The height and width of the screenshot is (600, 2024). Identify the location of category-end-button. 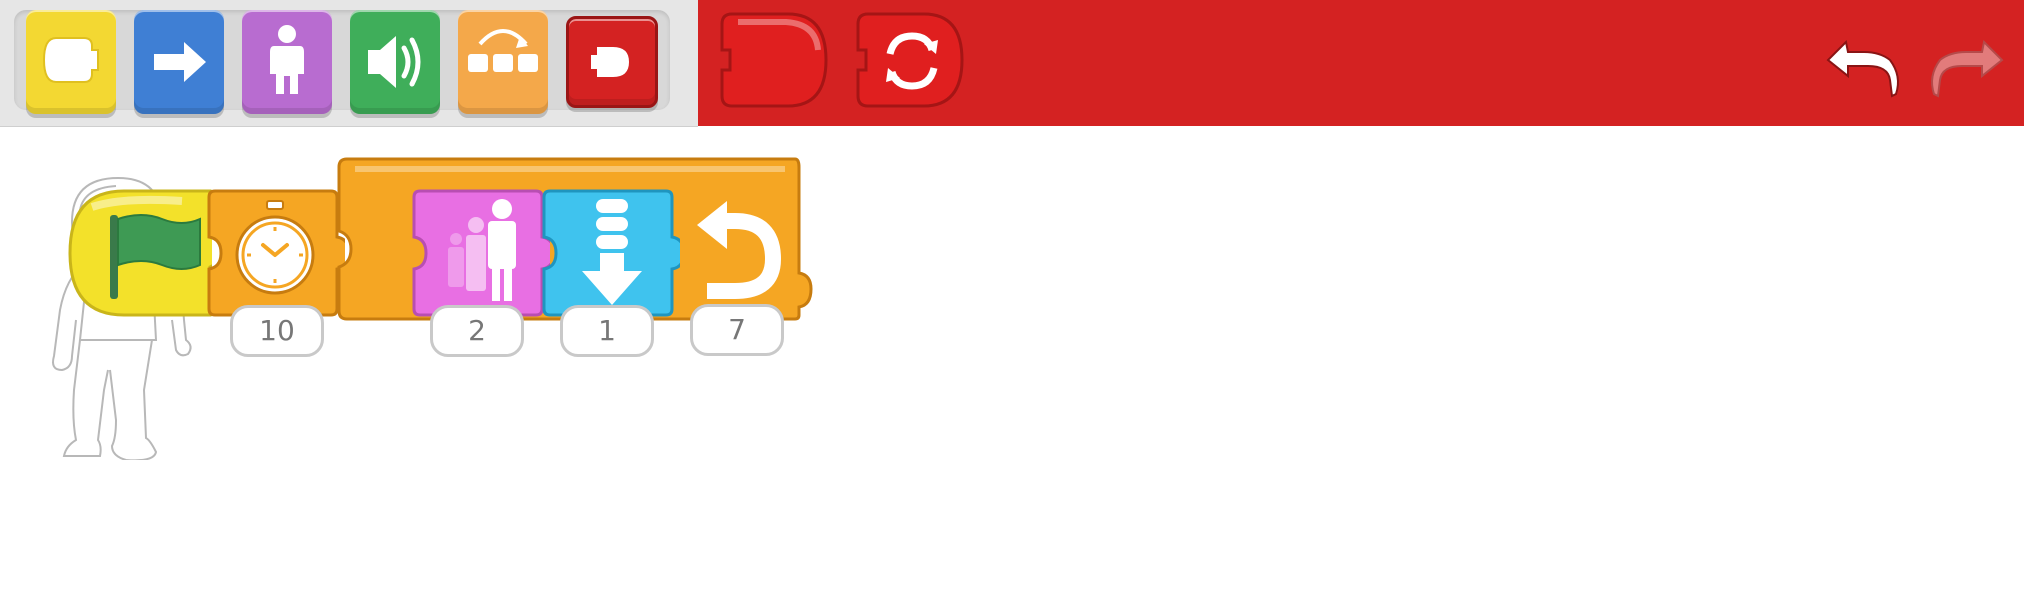
(612, 62).